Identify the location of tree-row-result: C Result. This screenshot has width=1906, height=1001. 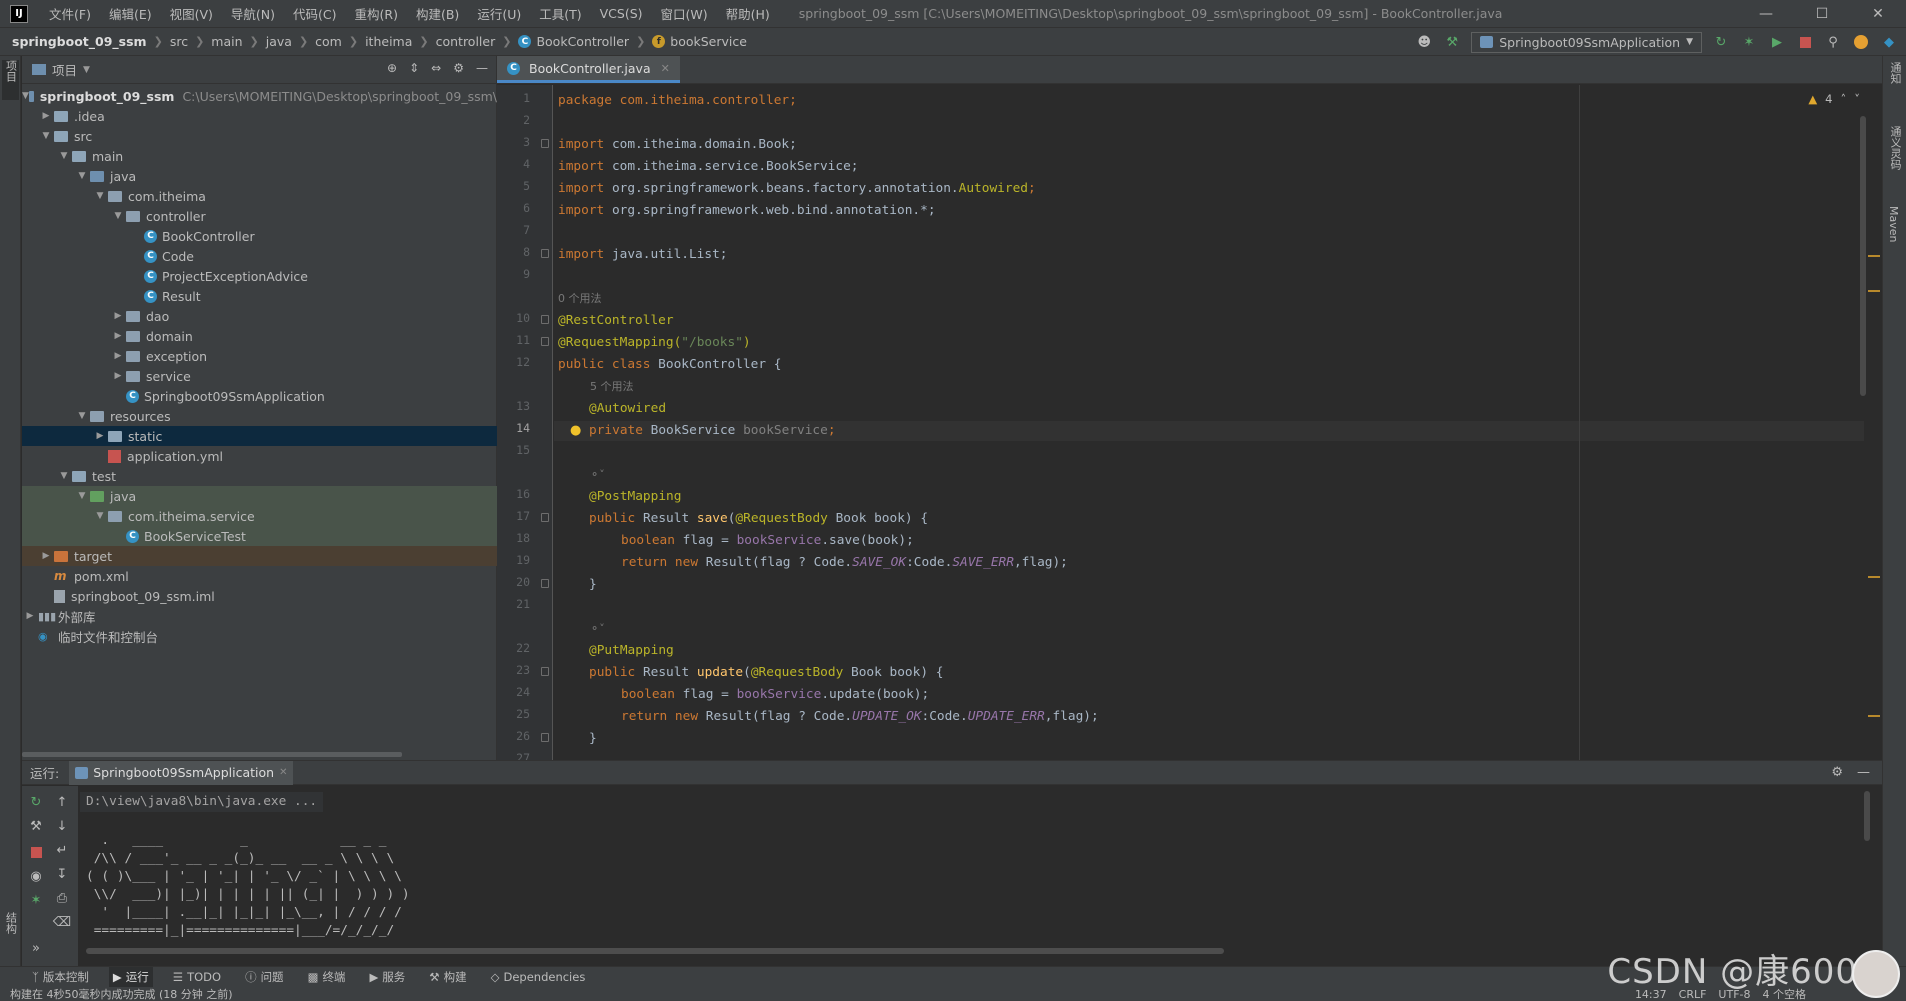
(259, 296).